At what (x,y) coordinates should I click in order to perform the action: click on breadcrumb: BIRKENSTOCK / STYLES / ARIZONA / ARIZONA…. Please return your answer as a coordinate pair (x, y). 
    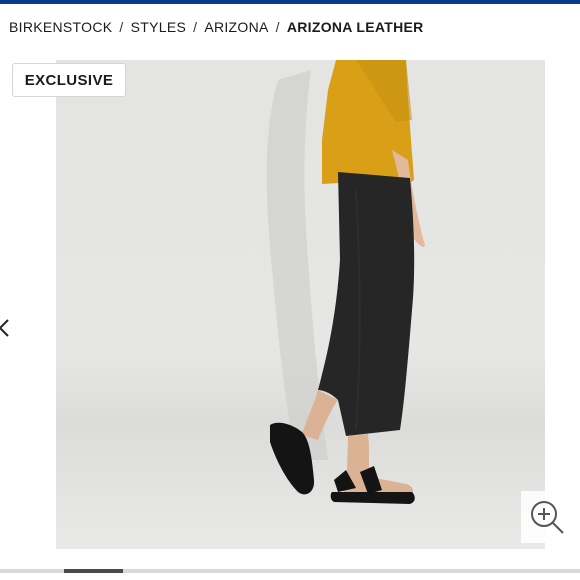
    Looking at the image, I should click on (216, 27).